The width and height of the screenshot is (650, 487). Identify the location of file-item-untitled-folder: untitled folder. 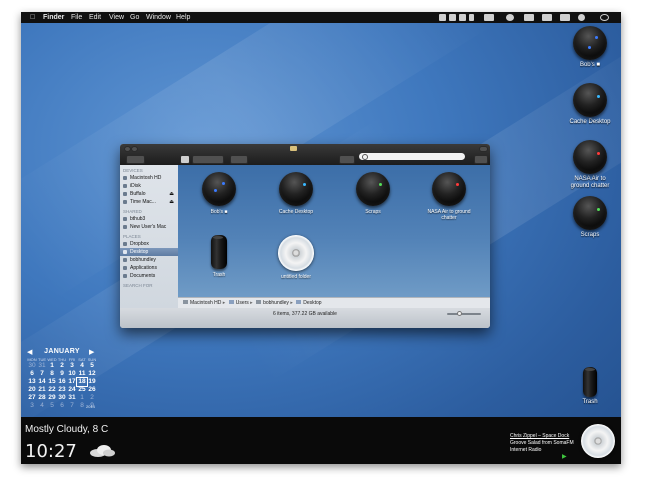
(296, 257).